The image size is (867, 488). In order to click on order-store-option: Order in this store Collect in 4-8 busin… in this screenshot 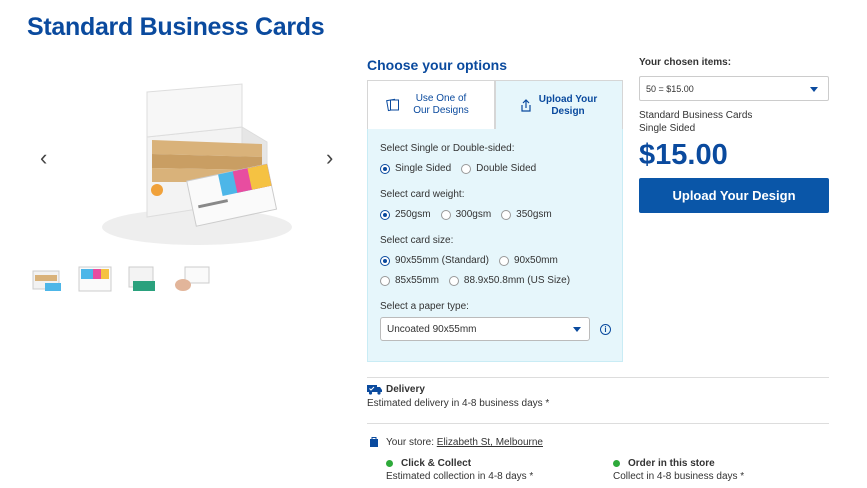, I will do `click(678, 470)`.